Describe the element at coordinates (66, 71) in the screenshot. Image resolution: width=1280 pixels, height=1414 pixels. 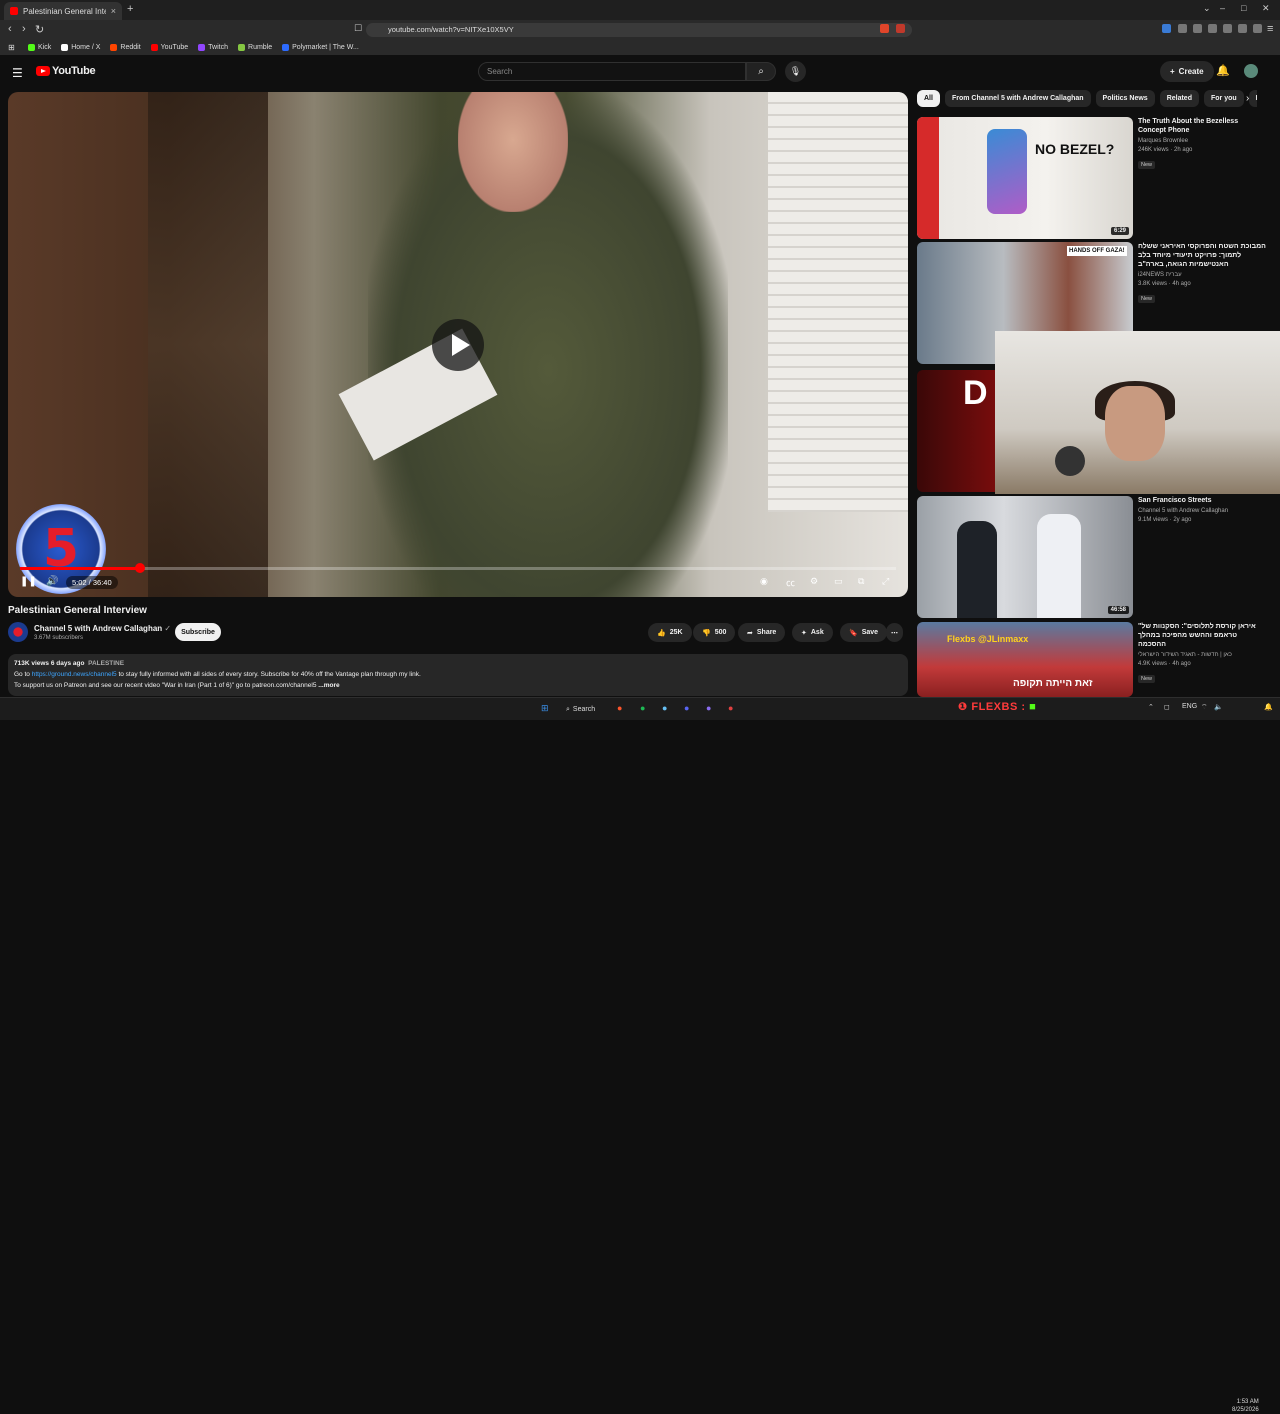
I see `youtube-logo: YouTube` at that location.